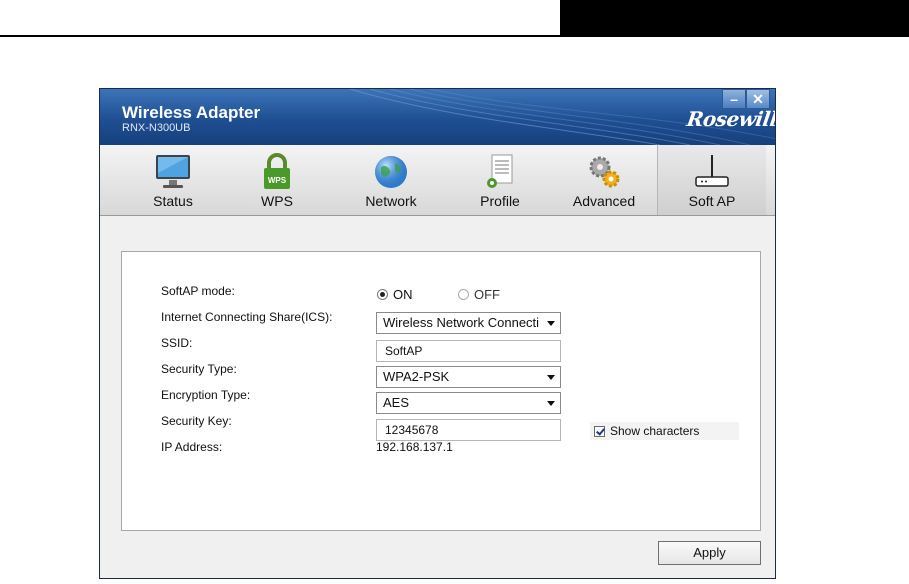 This screenshot has width=909, height=584. I want to click on tab-status: Status, so click(173, 180).